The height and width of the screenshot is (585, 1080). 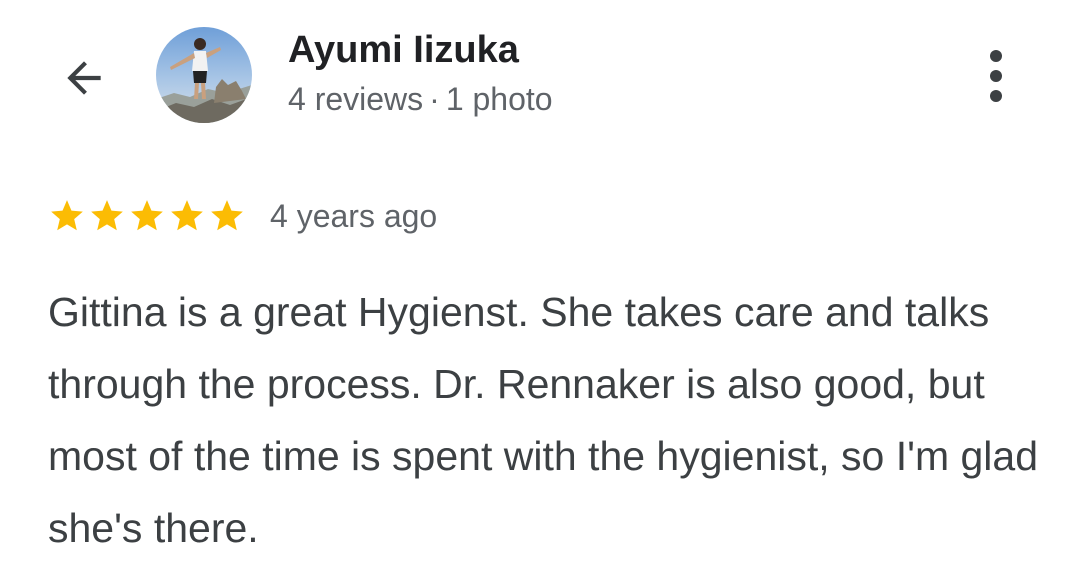 I want to click on star-rating, so click(x=147, y=216).